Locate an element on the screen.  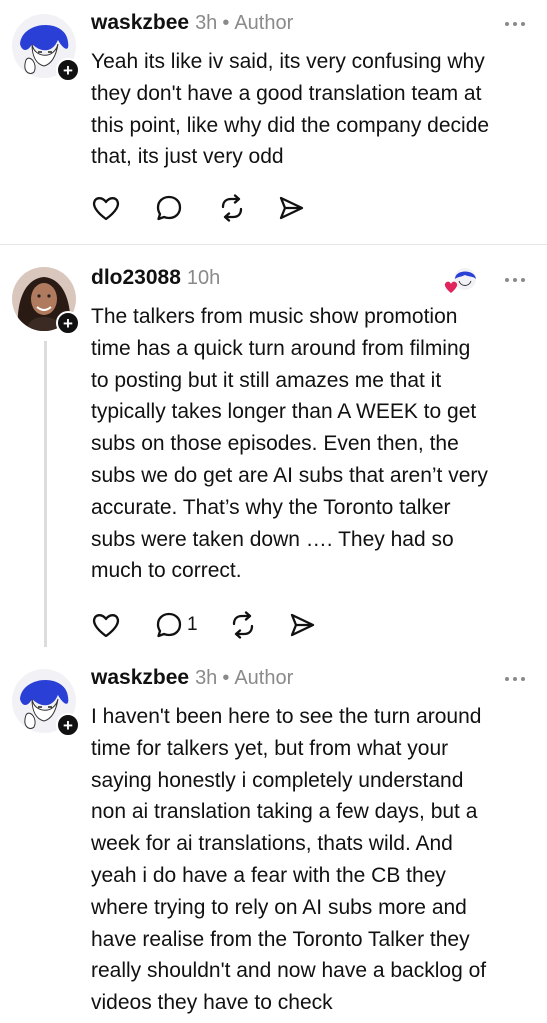
action-bar: 1 is located at coordinates (203, 625).